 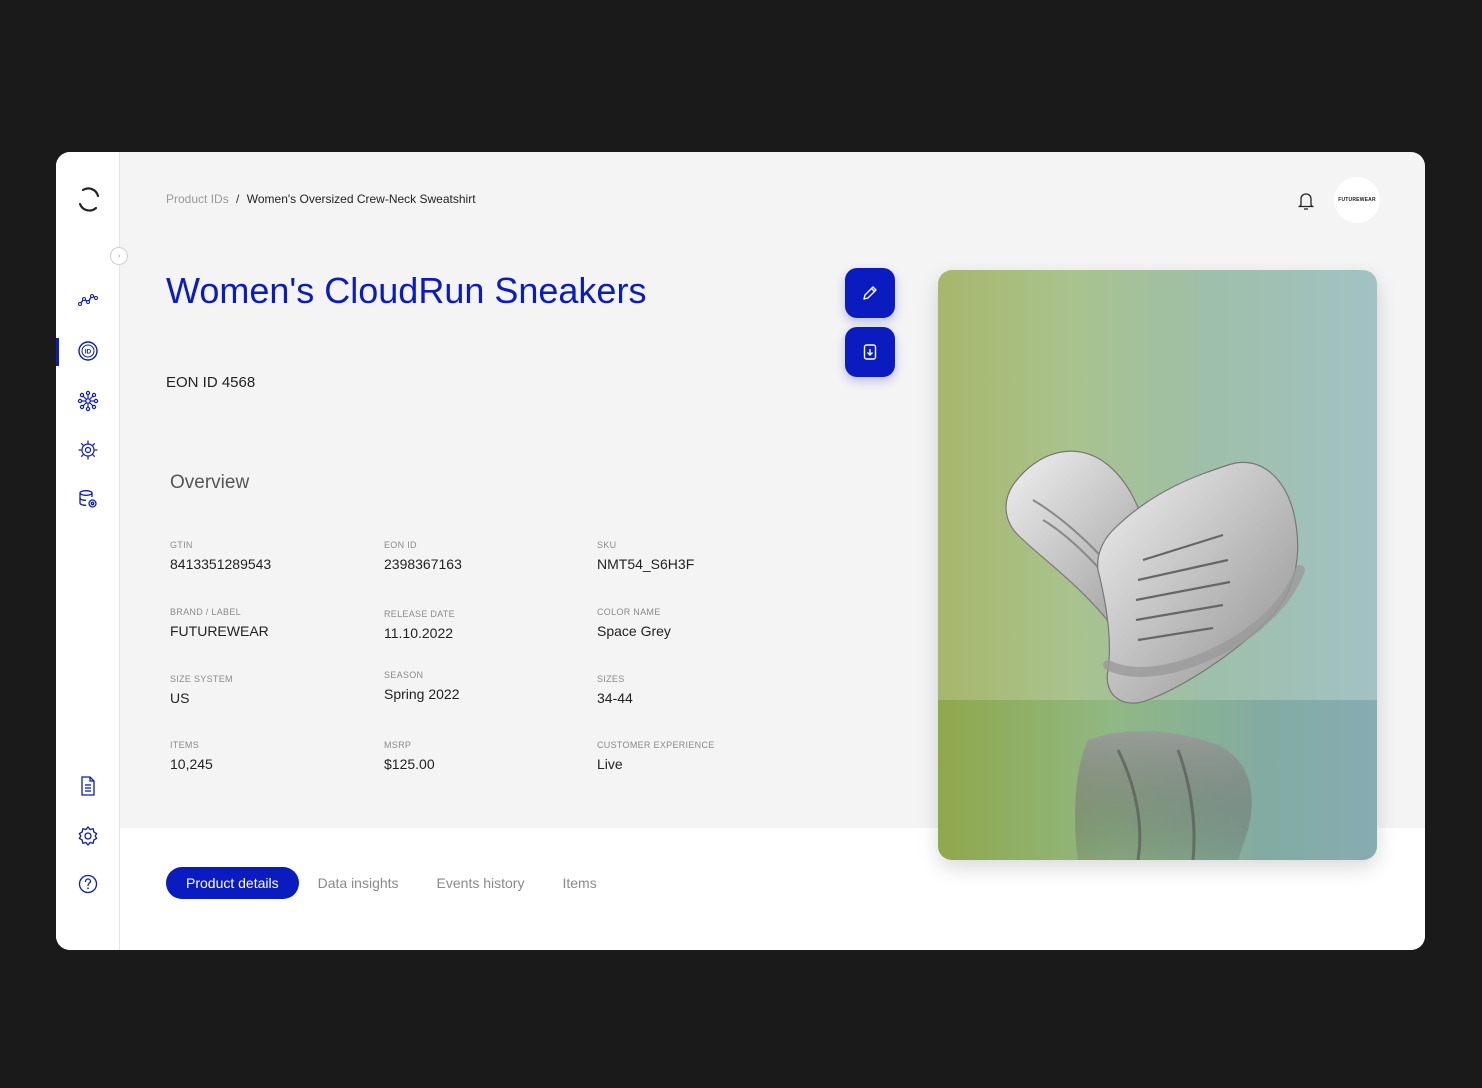 I want to click on avatar: FUTUREWEAR, so click(x=1357, y=200).